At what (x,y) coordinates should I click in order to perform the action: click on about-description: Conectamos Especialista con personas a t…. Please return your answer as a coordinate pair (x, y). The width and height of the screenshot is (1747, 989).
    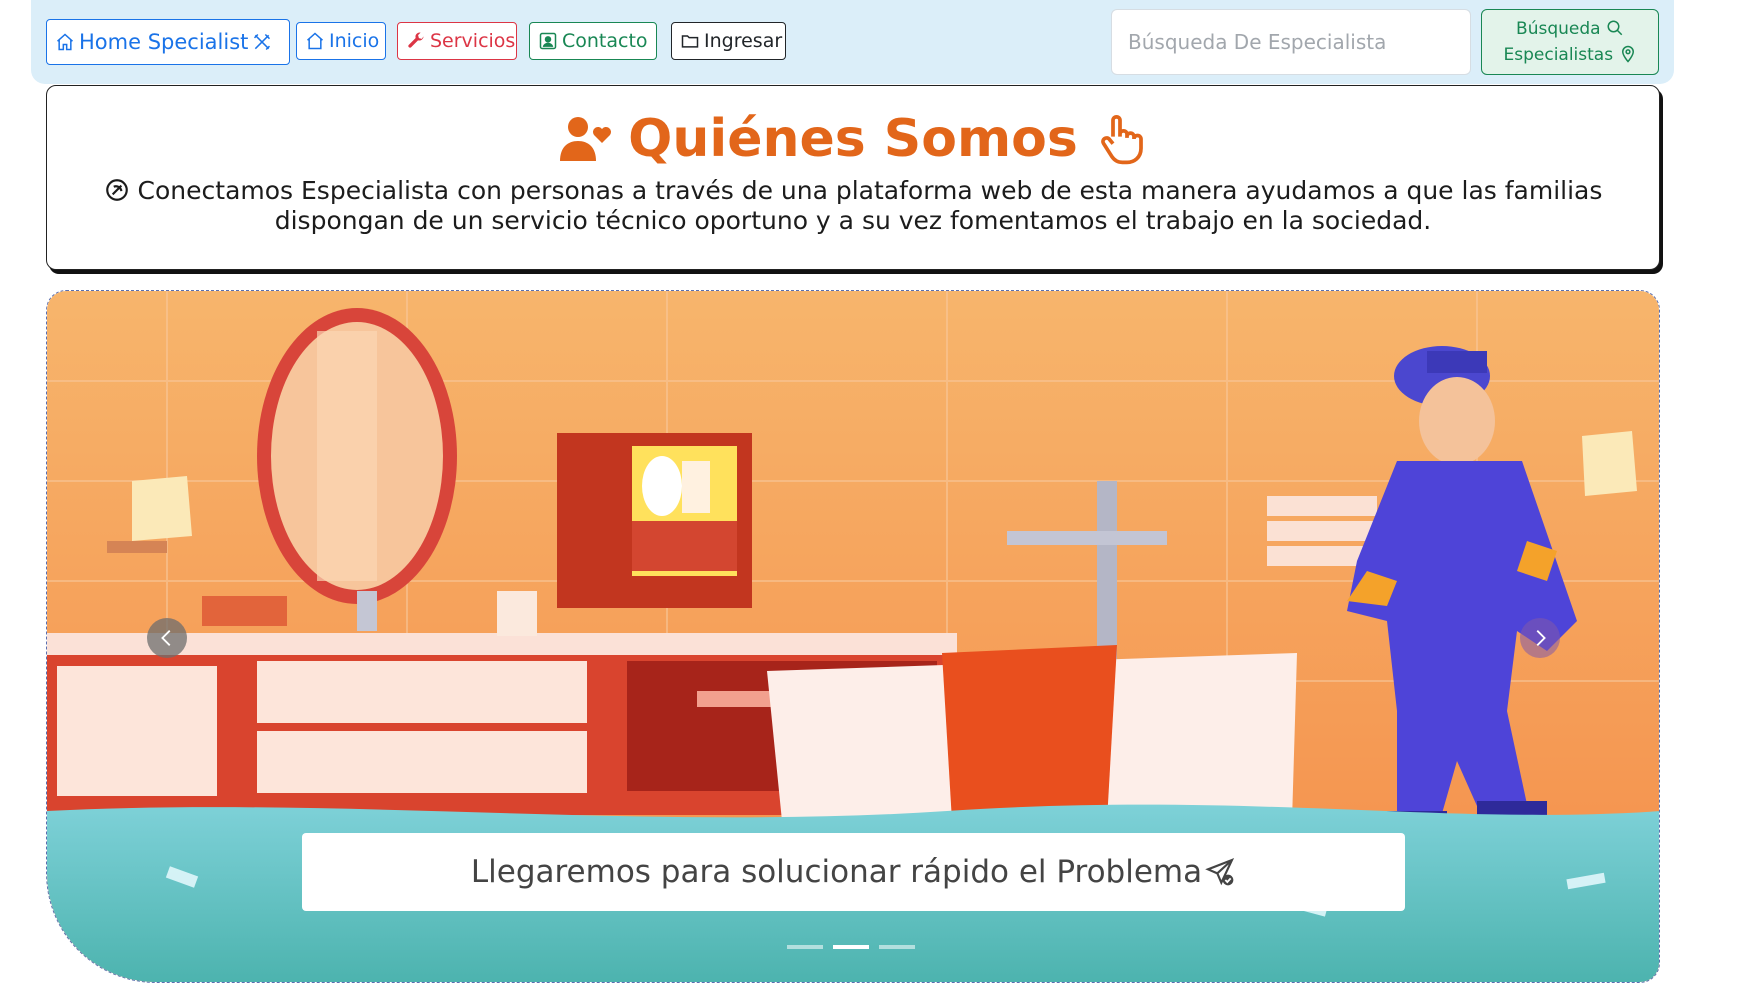
    Looking at the image, I should click on (853, 206).